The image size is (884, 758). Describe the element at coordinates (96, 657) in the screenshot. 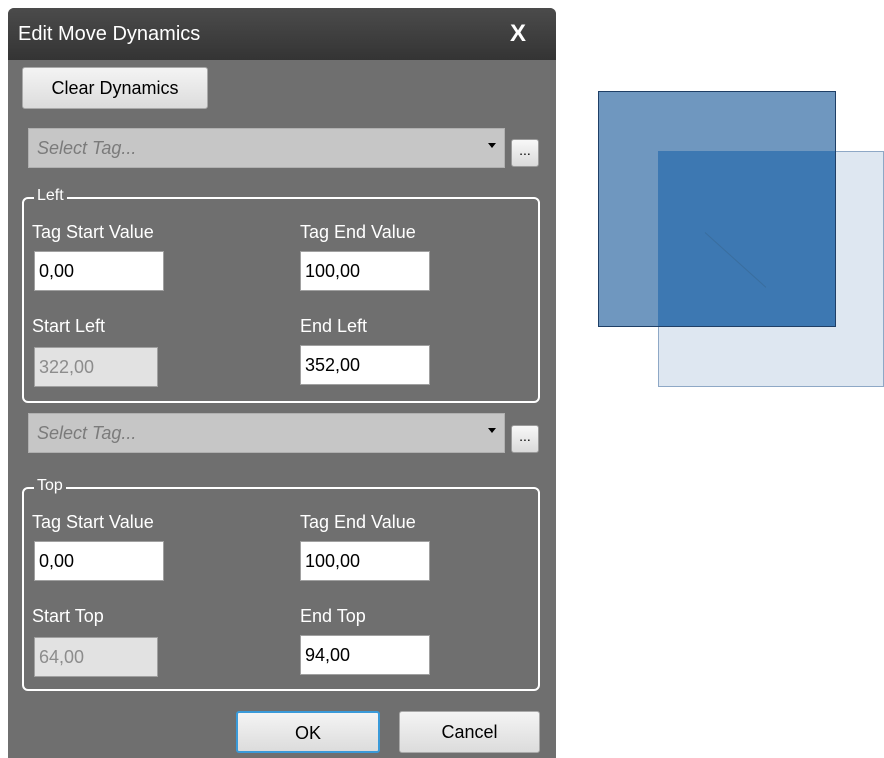

I see `start-top-input: 64,00` at that location.